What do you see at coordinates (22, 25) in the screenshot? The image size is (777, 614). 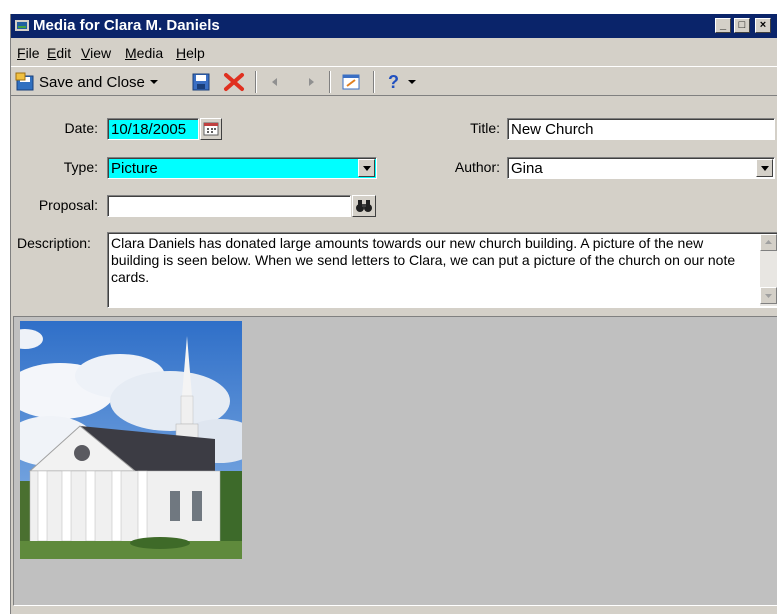 I see `app-icon` at bounding box center [22, 25].